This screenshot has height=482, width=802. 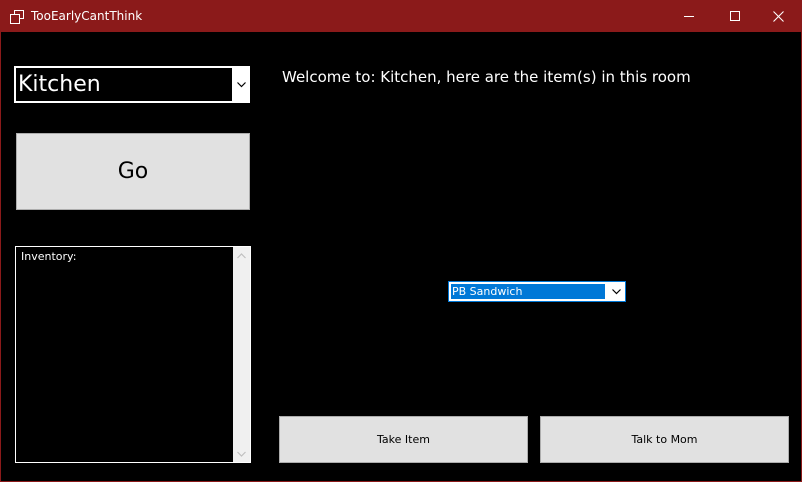 I want to click on scroll-down-icon, so click(x=241, y=453).